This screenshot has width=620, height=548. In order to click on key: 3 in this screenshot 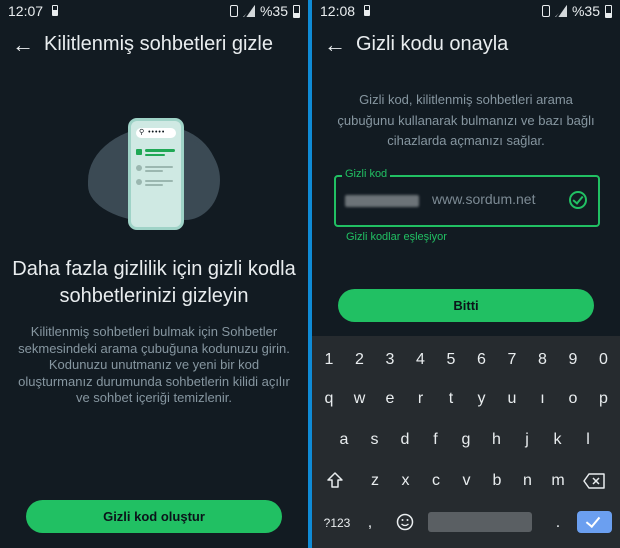, I will do `click(390, 360)`.